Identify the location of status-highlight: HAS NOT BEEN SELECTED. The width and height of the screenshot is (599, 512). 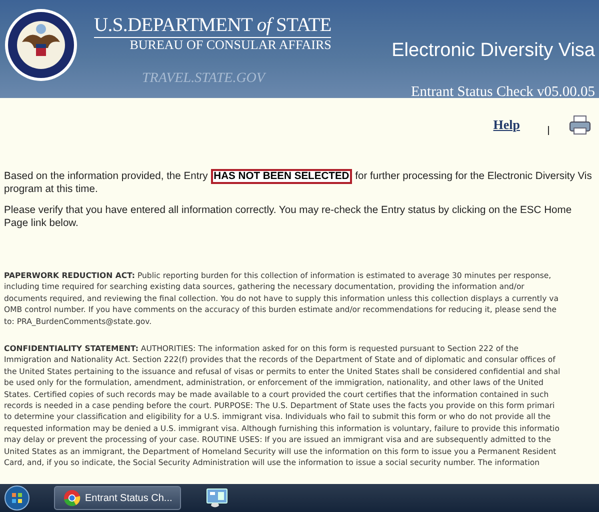
(281, 176).